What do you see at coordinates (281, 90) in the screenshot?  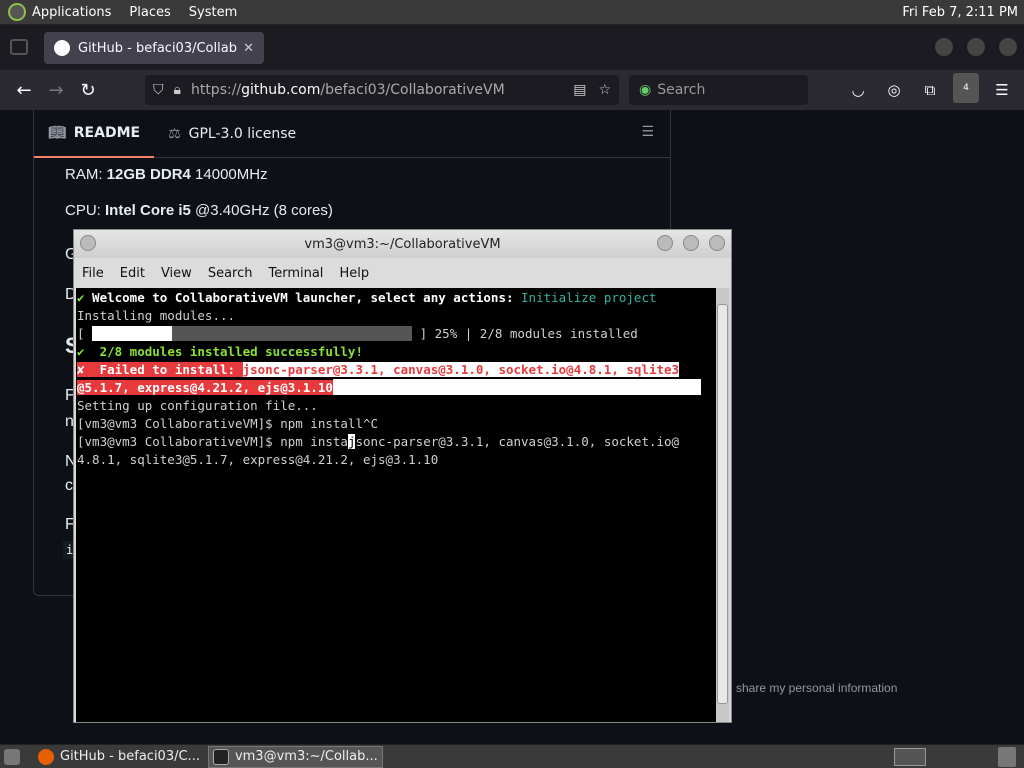 I see `url-domain: github.com` at bounding box center [281, 90].